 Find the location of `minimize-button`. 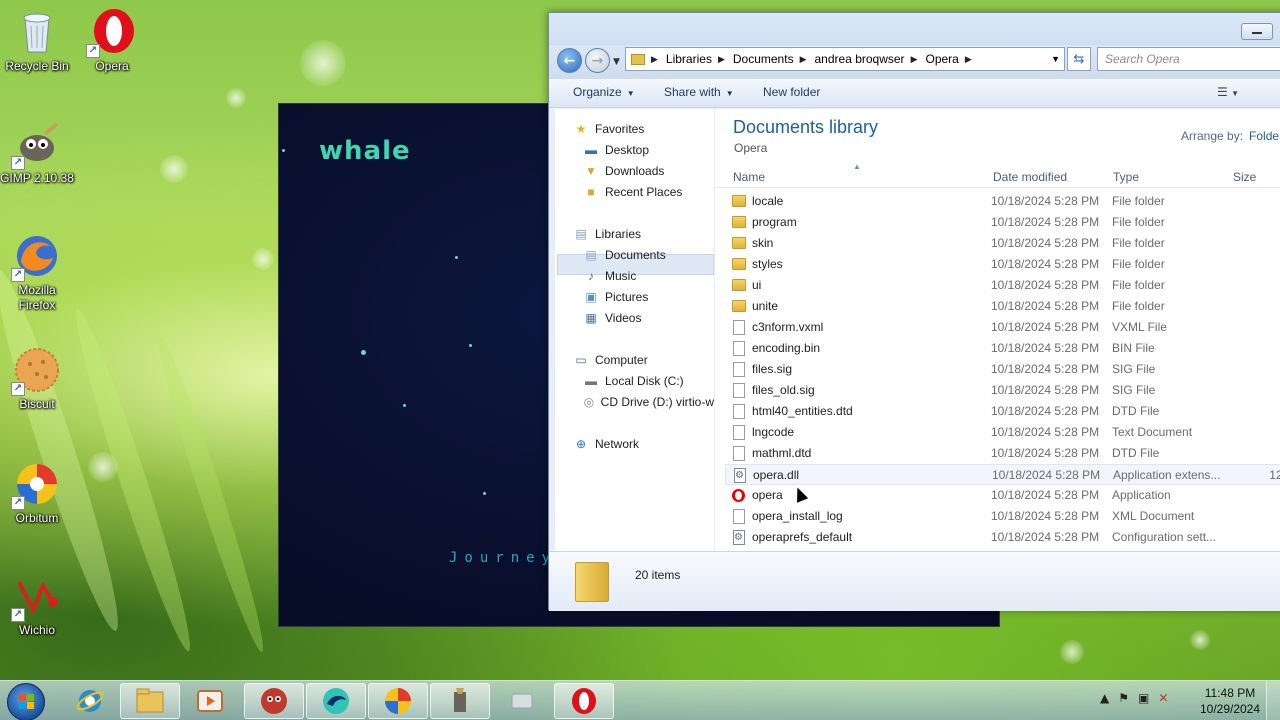

minimize-button is located at coordinates (1257, 31).